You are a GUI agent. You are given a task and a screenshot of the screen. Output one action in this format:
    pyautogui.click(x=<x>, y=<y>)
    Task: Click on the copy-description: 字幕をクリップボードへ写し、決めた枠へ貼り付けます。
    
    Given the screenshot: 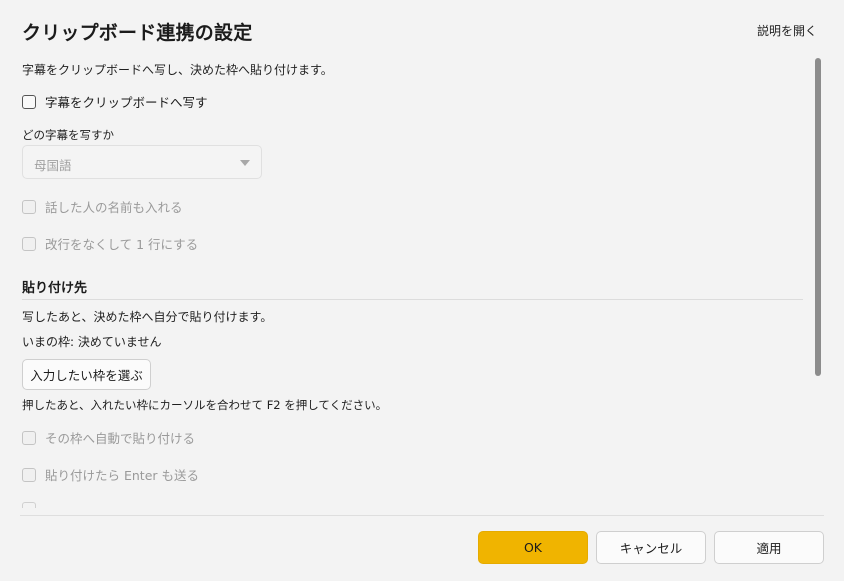 What is the action you would take?
    pyautogui.click(x=177, y=70)
    